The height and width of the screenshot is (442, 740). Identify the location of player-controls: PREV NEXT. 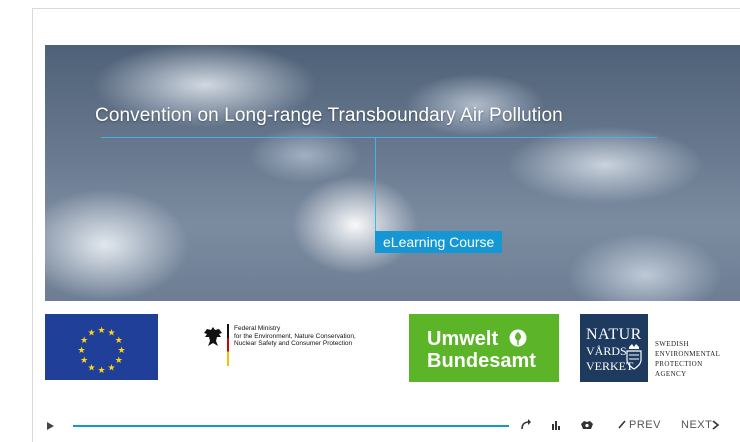
(386, 426).